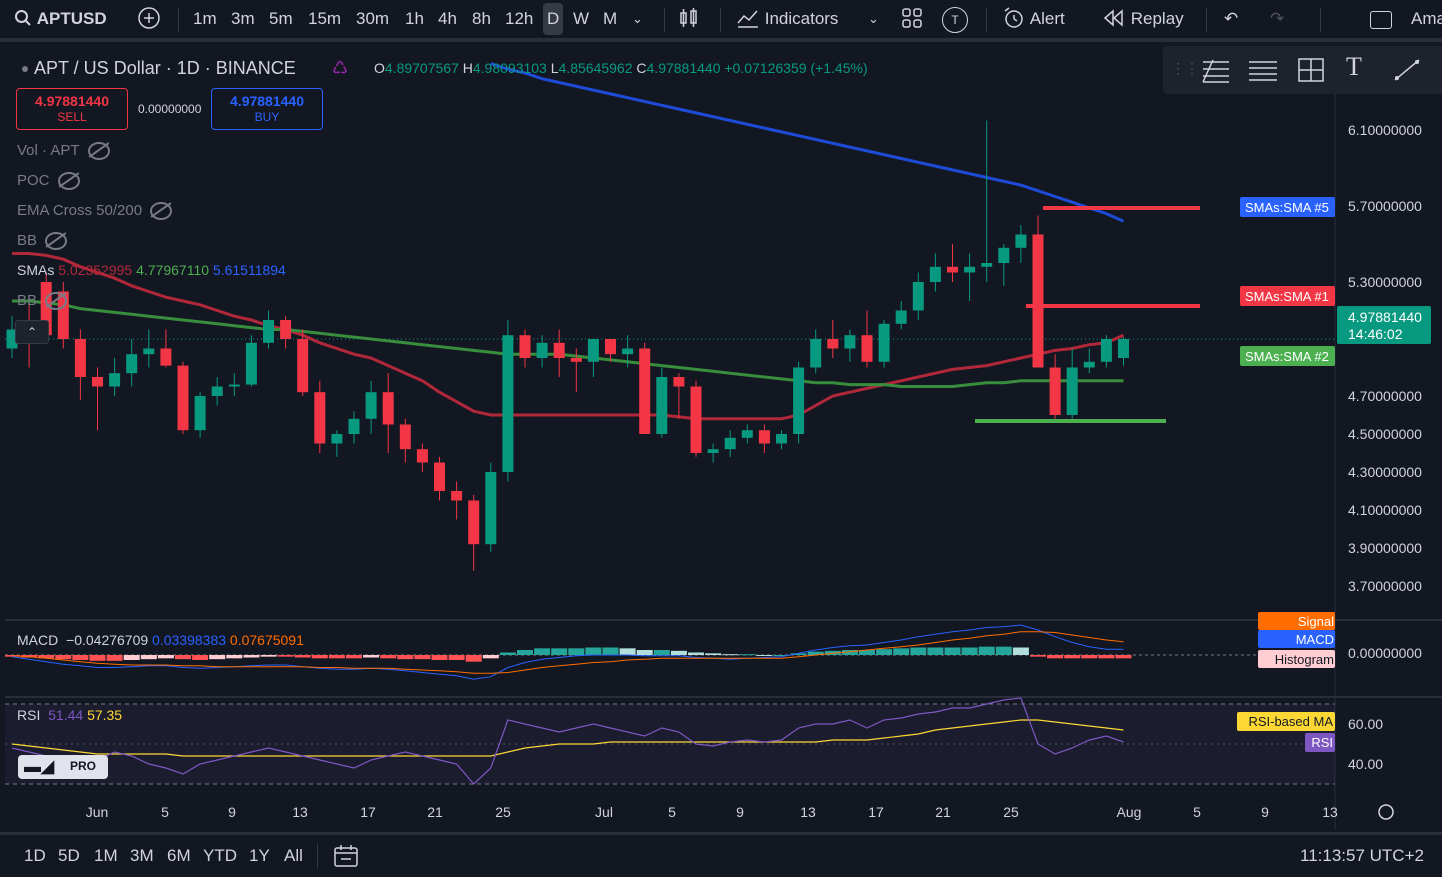 This screenshot has height=877, width=1442. Describe the element at coordinates (414, 19) in the screenshot. I see `timeframe-1h: 1h` at that location.